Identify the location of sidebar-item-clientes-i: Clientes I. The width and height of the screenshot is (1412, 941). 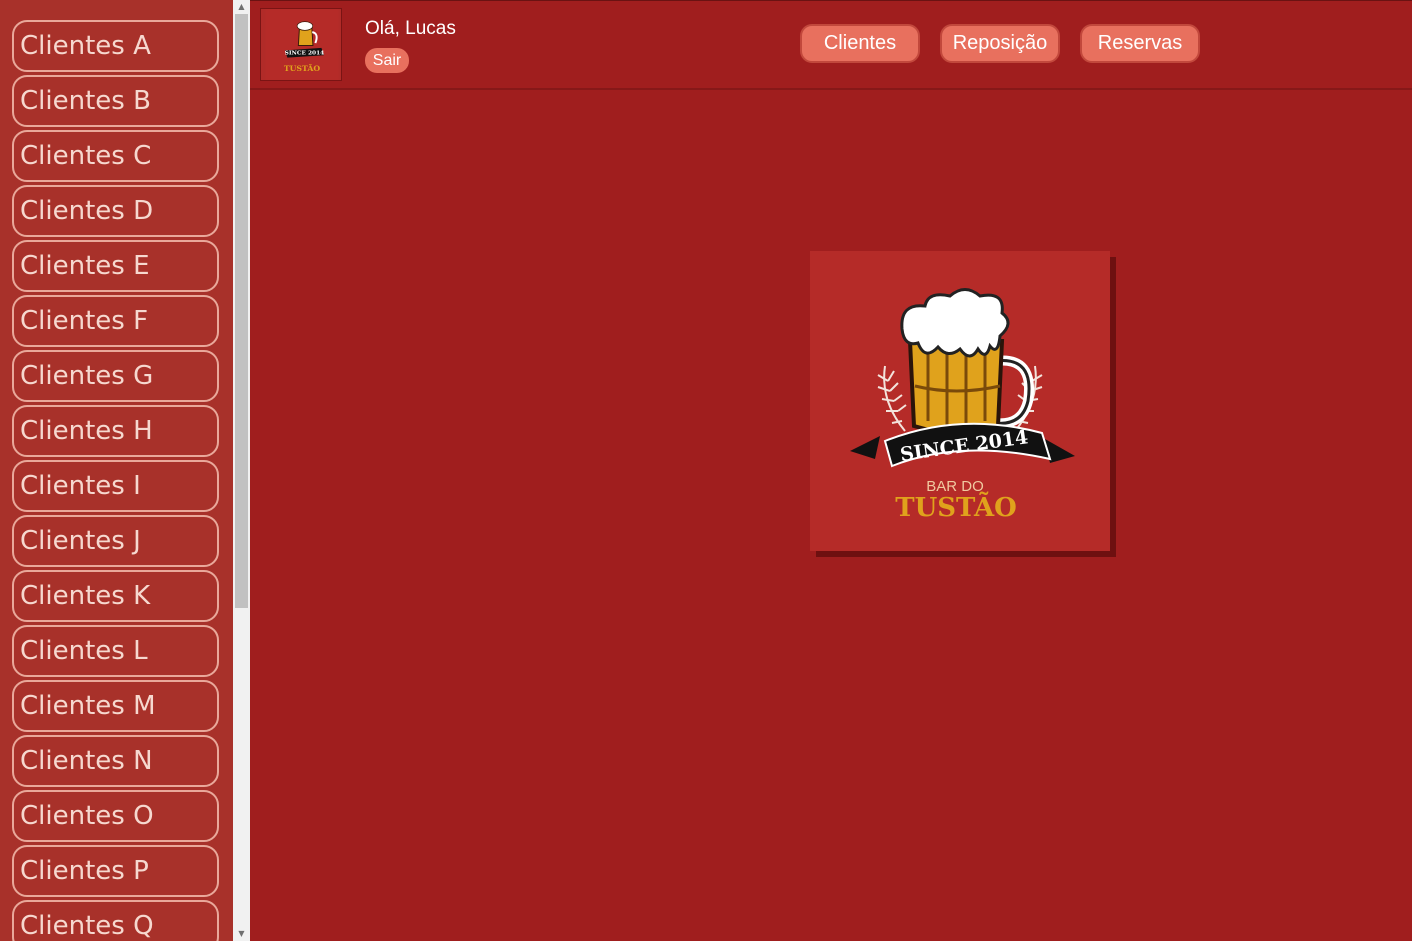
(115, 486).